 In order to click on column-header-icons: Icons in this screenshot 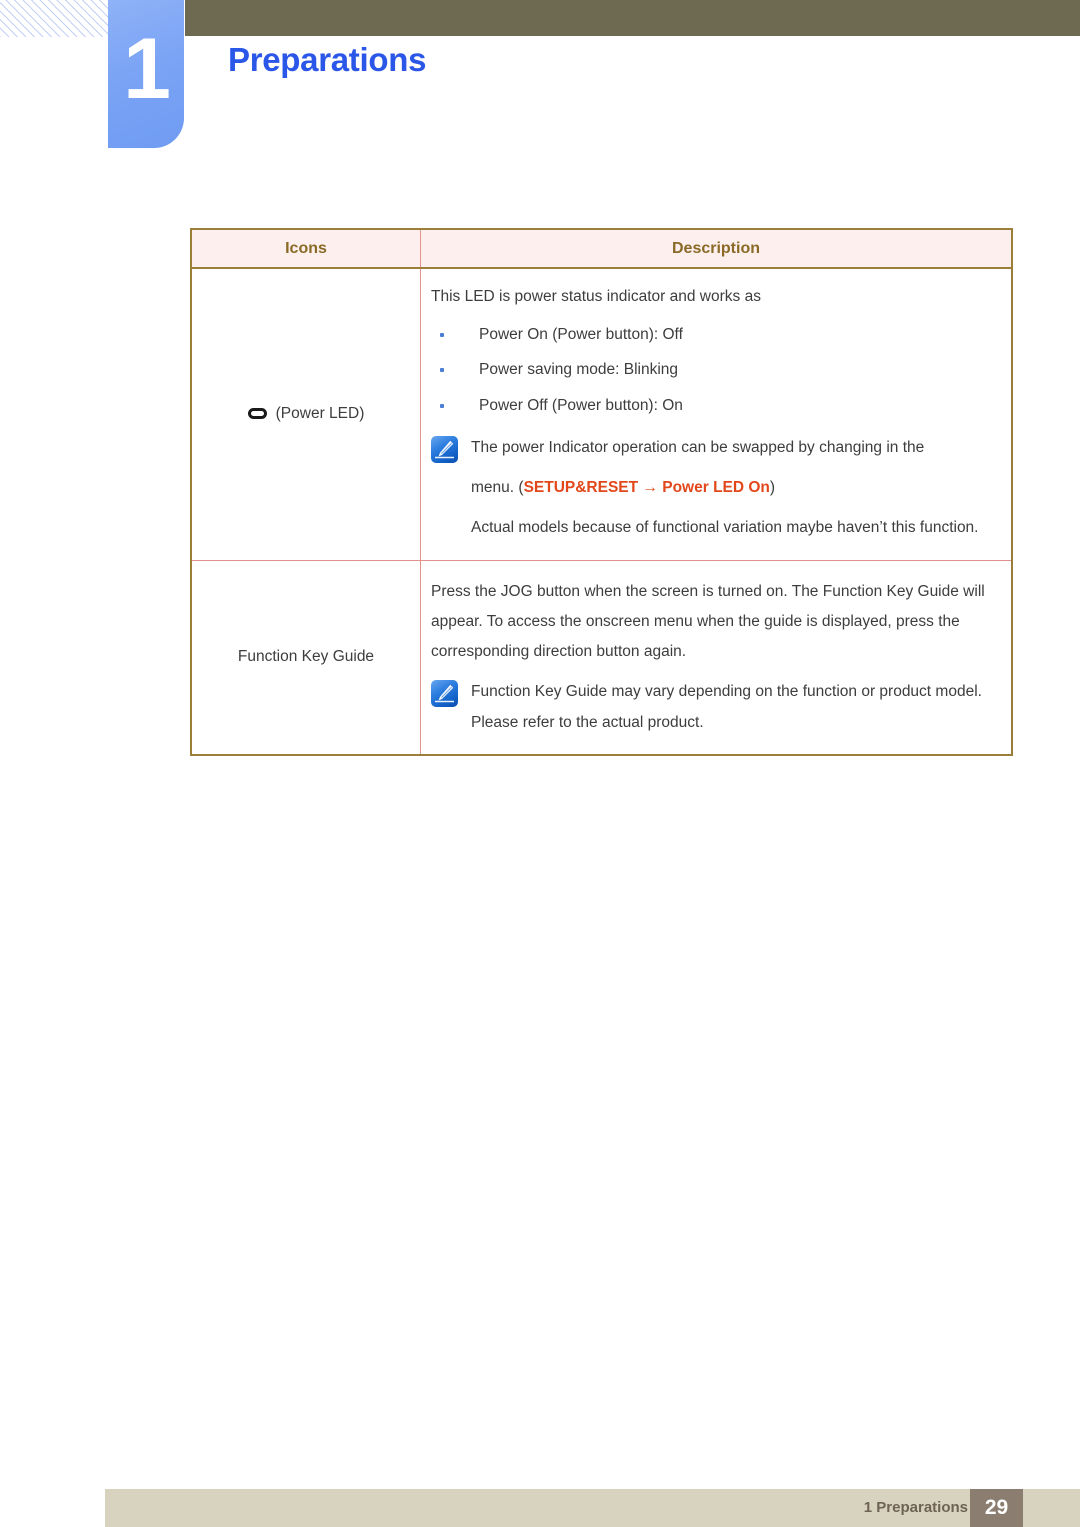, I will do `click(305, 248)`.